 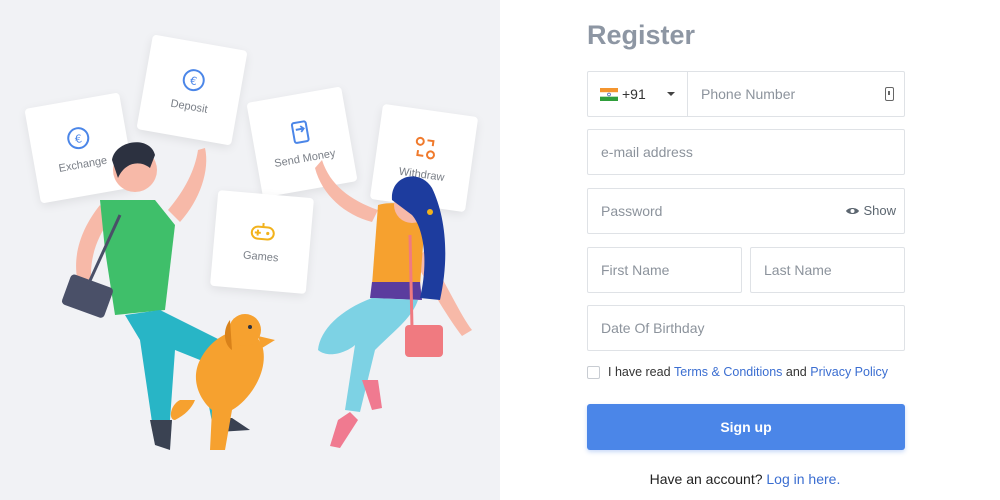 I want to click on first-name-field, so click(x=664, y=270).